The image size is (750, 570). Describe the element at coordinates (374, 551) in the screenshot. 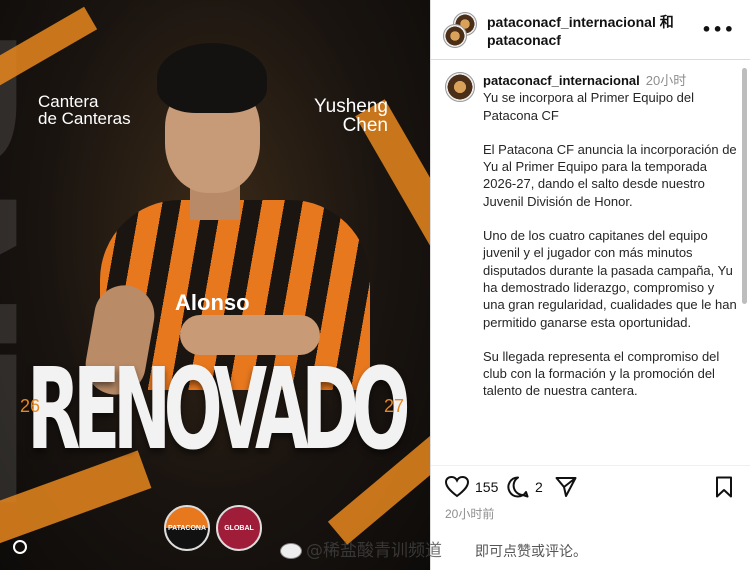

I see `watermark-text: @稀盐酸青训频道` at that location.